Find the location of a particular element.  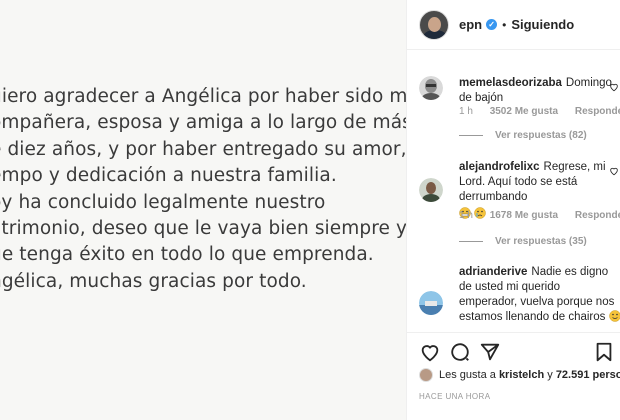

liker-username: kristelch is located at coordinates (521, 375).